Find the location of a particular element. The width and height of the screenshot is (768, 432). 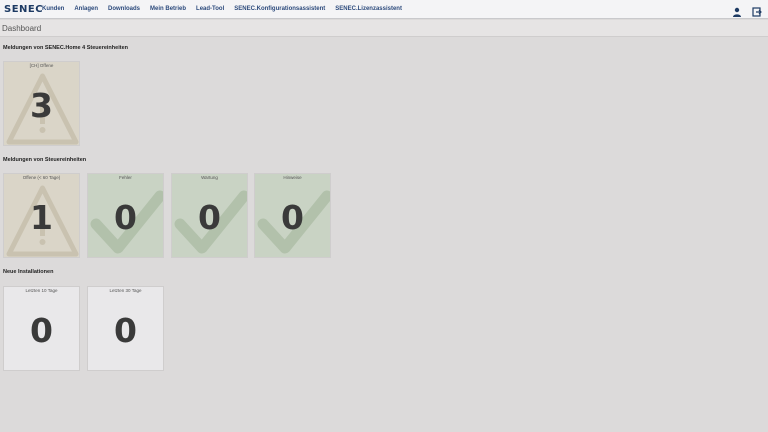

tile-label: Fehler is located at coordinates (125, 177).